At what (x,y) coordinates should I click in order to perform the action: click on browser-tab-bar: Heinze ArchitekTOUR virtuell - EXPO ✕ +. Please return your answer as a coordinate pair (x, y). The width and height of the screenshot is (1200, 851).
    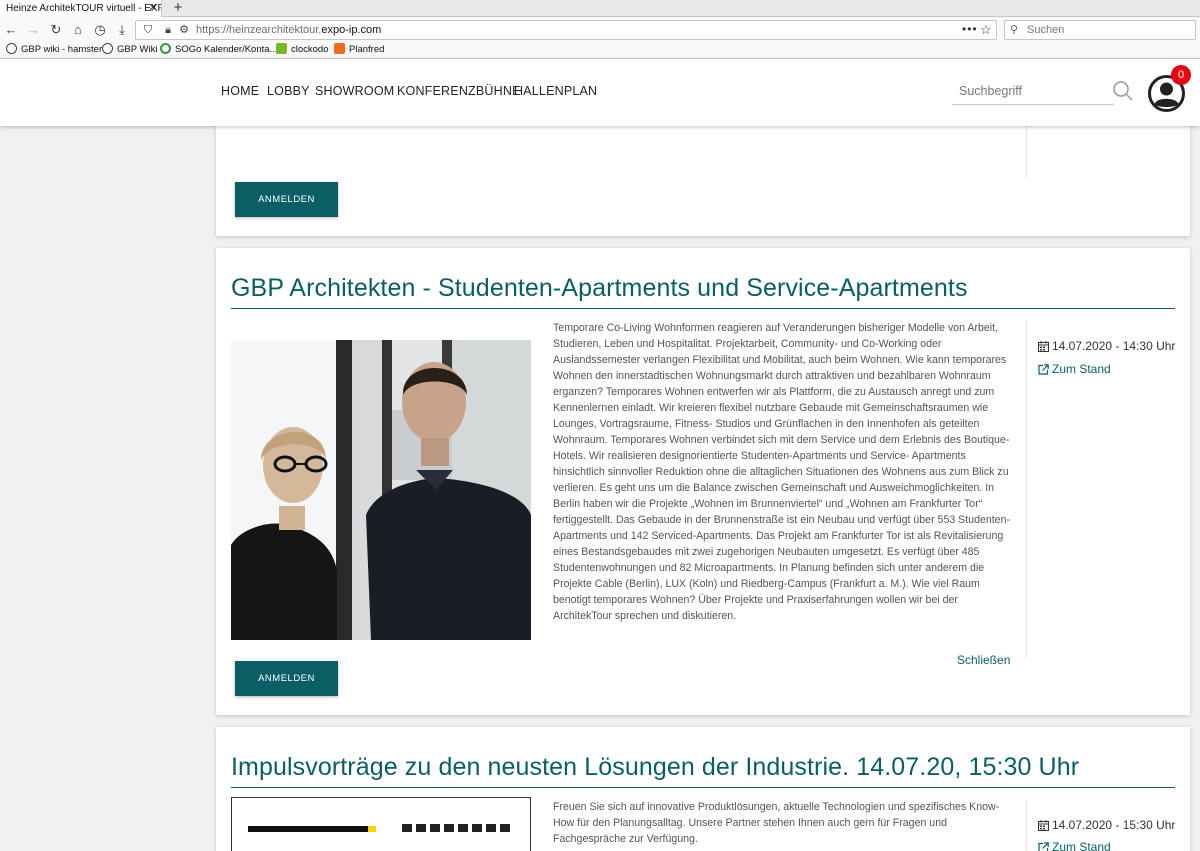
    Looking at the image, I should click on (600, 8).